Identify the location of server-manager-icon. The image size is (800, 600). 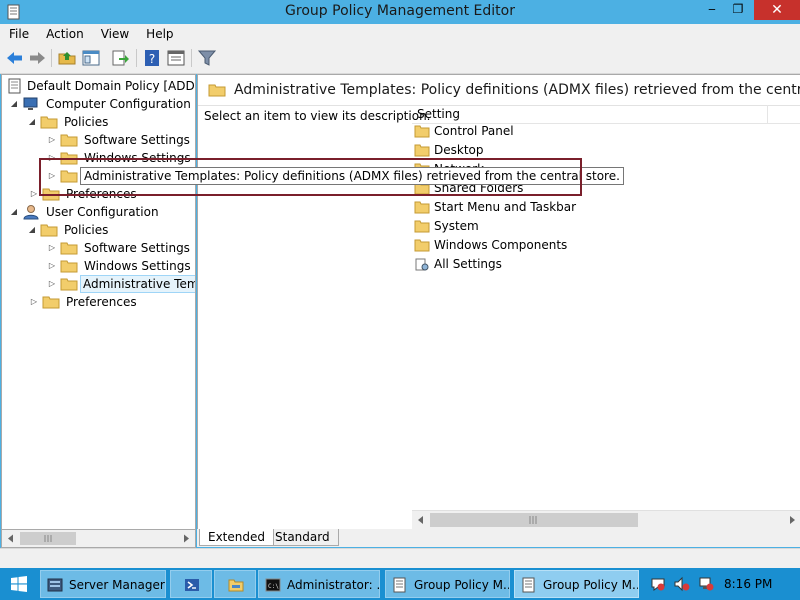
(55, 585).